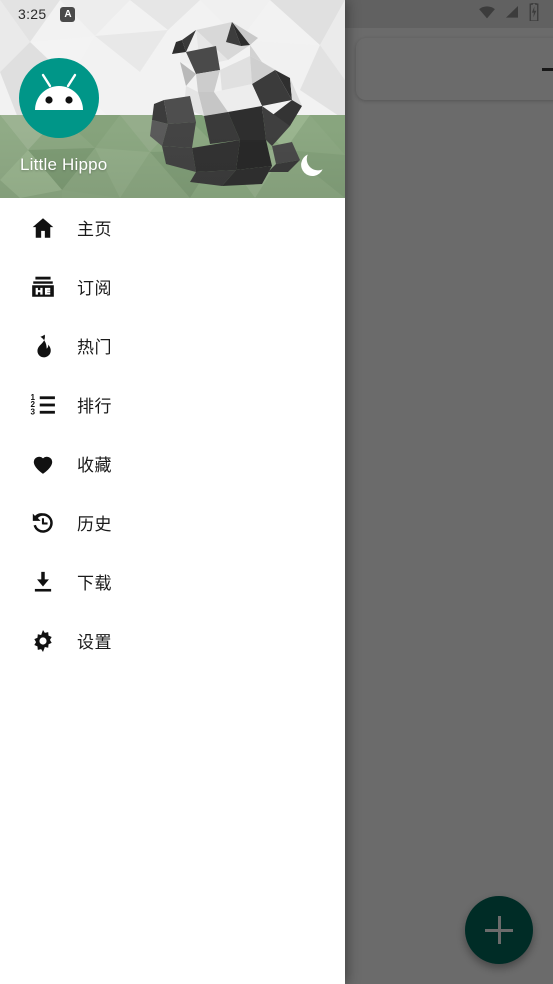 Image resolution: width=553 pixels, height=984 pixels. What do you see at coordinates (172, 14) in the screenshot?
I see `status-bar: 3:25 A` at bounding box center [172, 14].